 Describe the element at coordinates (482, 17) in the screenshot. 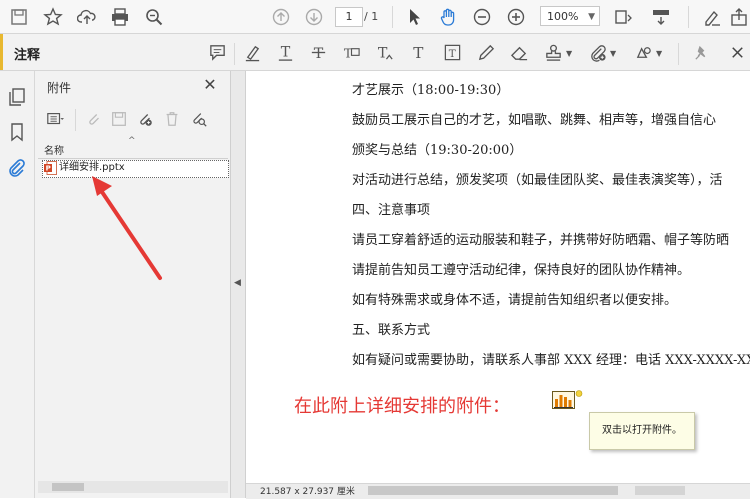

I see `zoom-out-icon` at that location.